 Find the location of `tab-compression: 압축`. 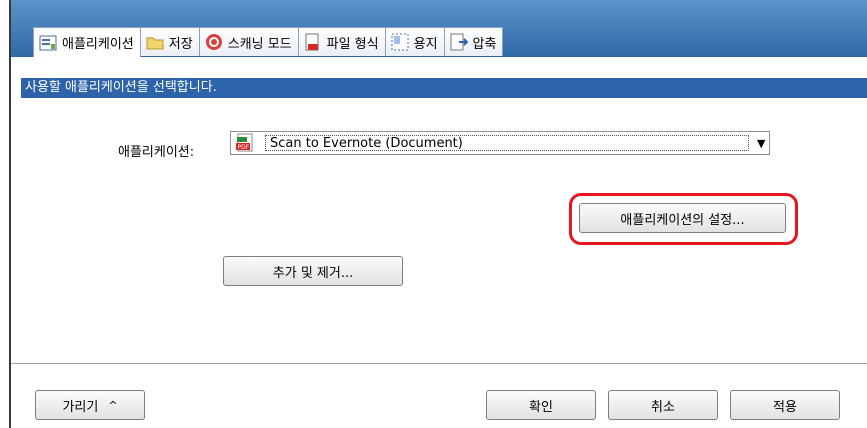

tab-compression: 압축 is located at coordinates (473, 41).